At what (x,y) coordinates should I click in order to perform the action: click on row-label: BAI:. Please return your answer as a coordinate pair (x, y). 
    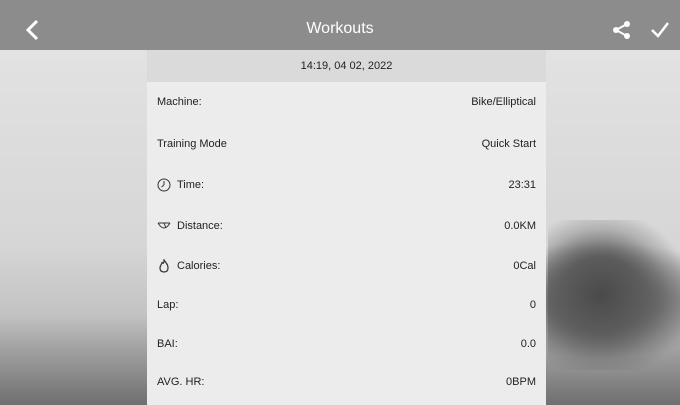
    Looking at the image, I should click on (167, 344).